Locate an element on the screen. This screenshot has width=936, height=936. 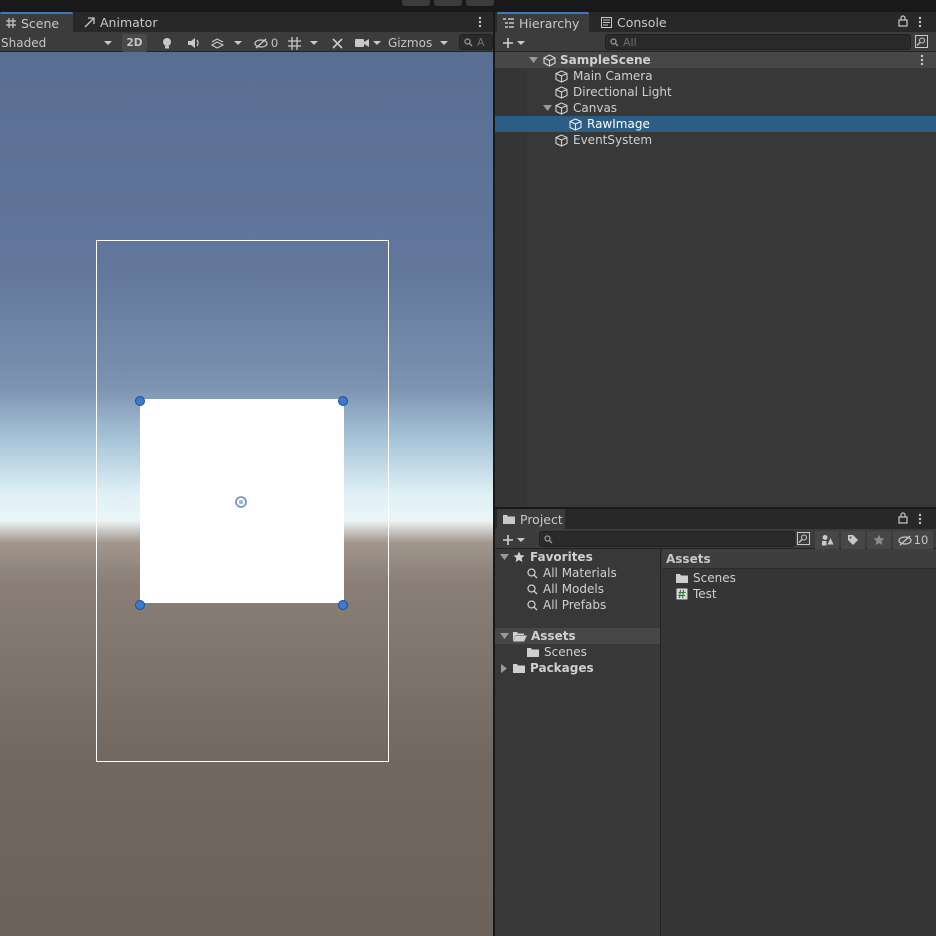
project-more-icon is located at coordinates (920, 519).